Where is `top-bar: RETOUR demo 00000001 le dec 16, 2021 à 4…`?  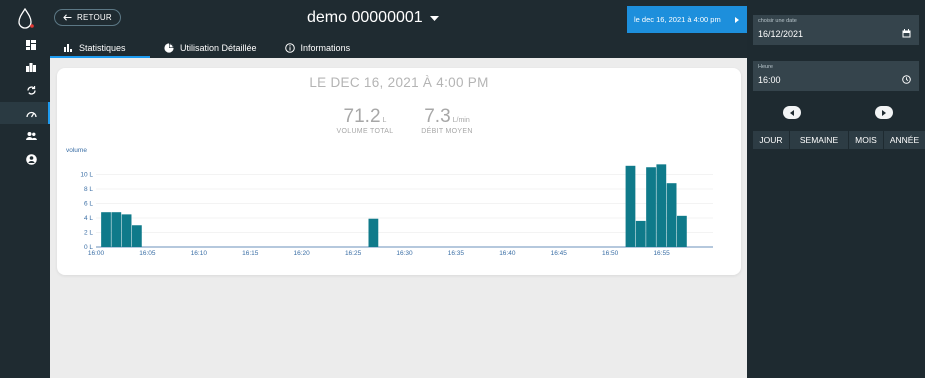
top-bar: RETOUR demo 00000001 le dec 16, 2021 à 4… is located at coordinates (398, 29).